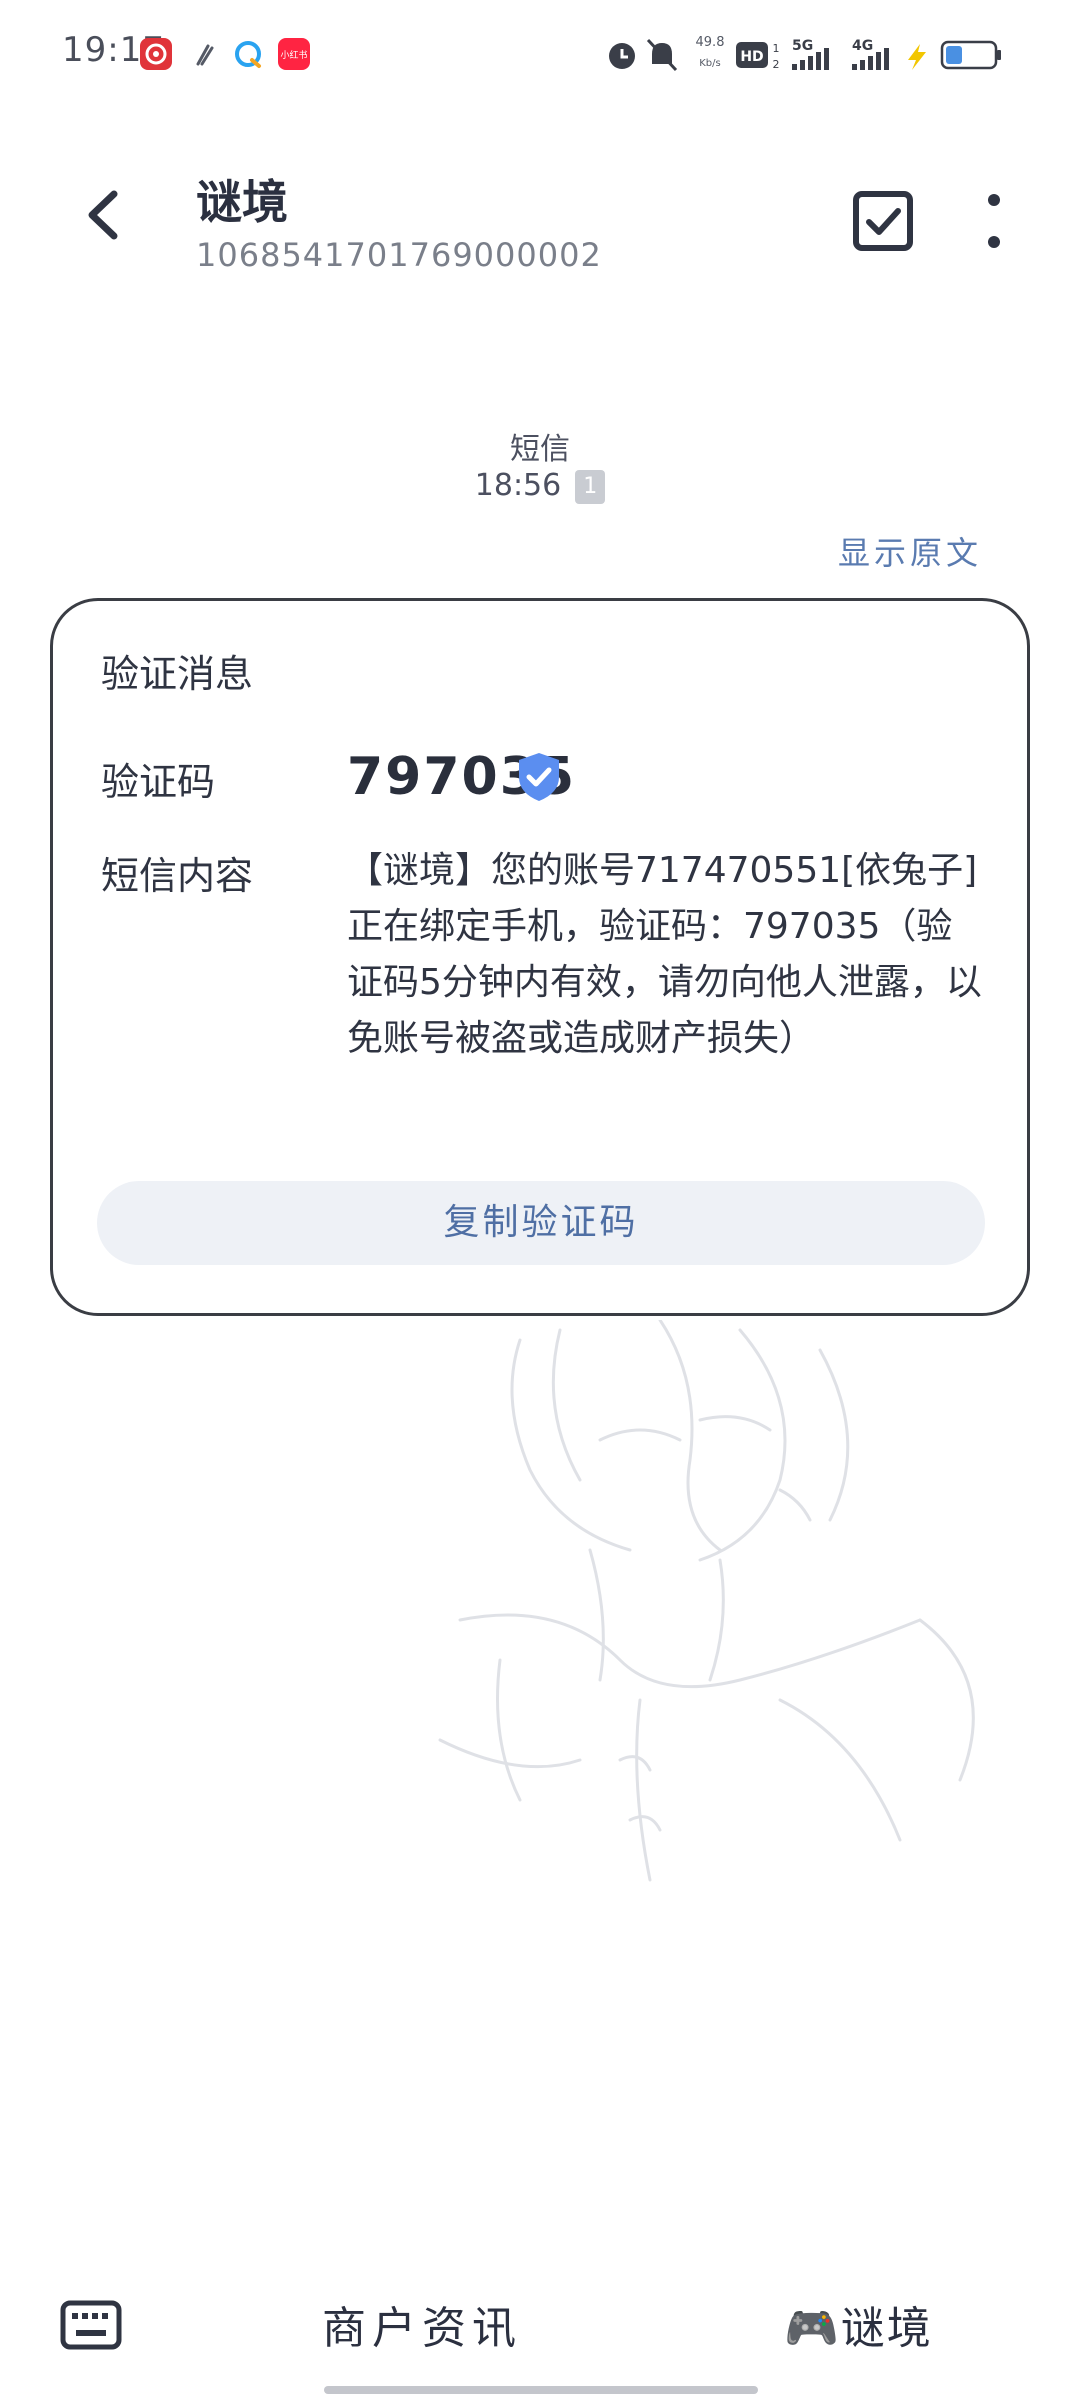 This screenshot has height=2400, width=1080. I want to click on content-label: 短信内容, so click(177, 876).